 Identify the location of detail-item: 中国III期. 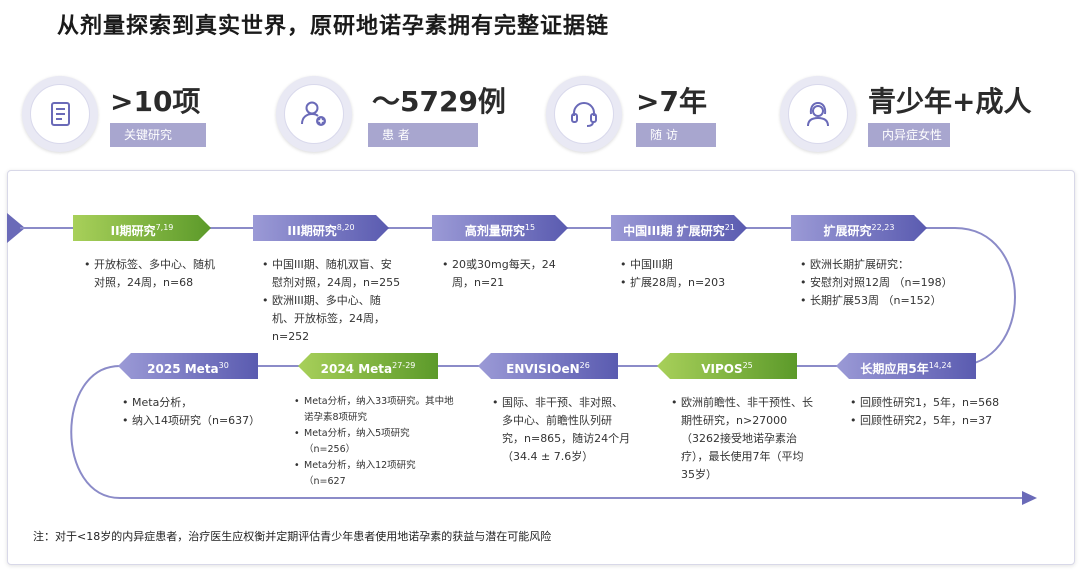
(690, 265).